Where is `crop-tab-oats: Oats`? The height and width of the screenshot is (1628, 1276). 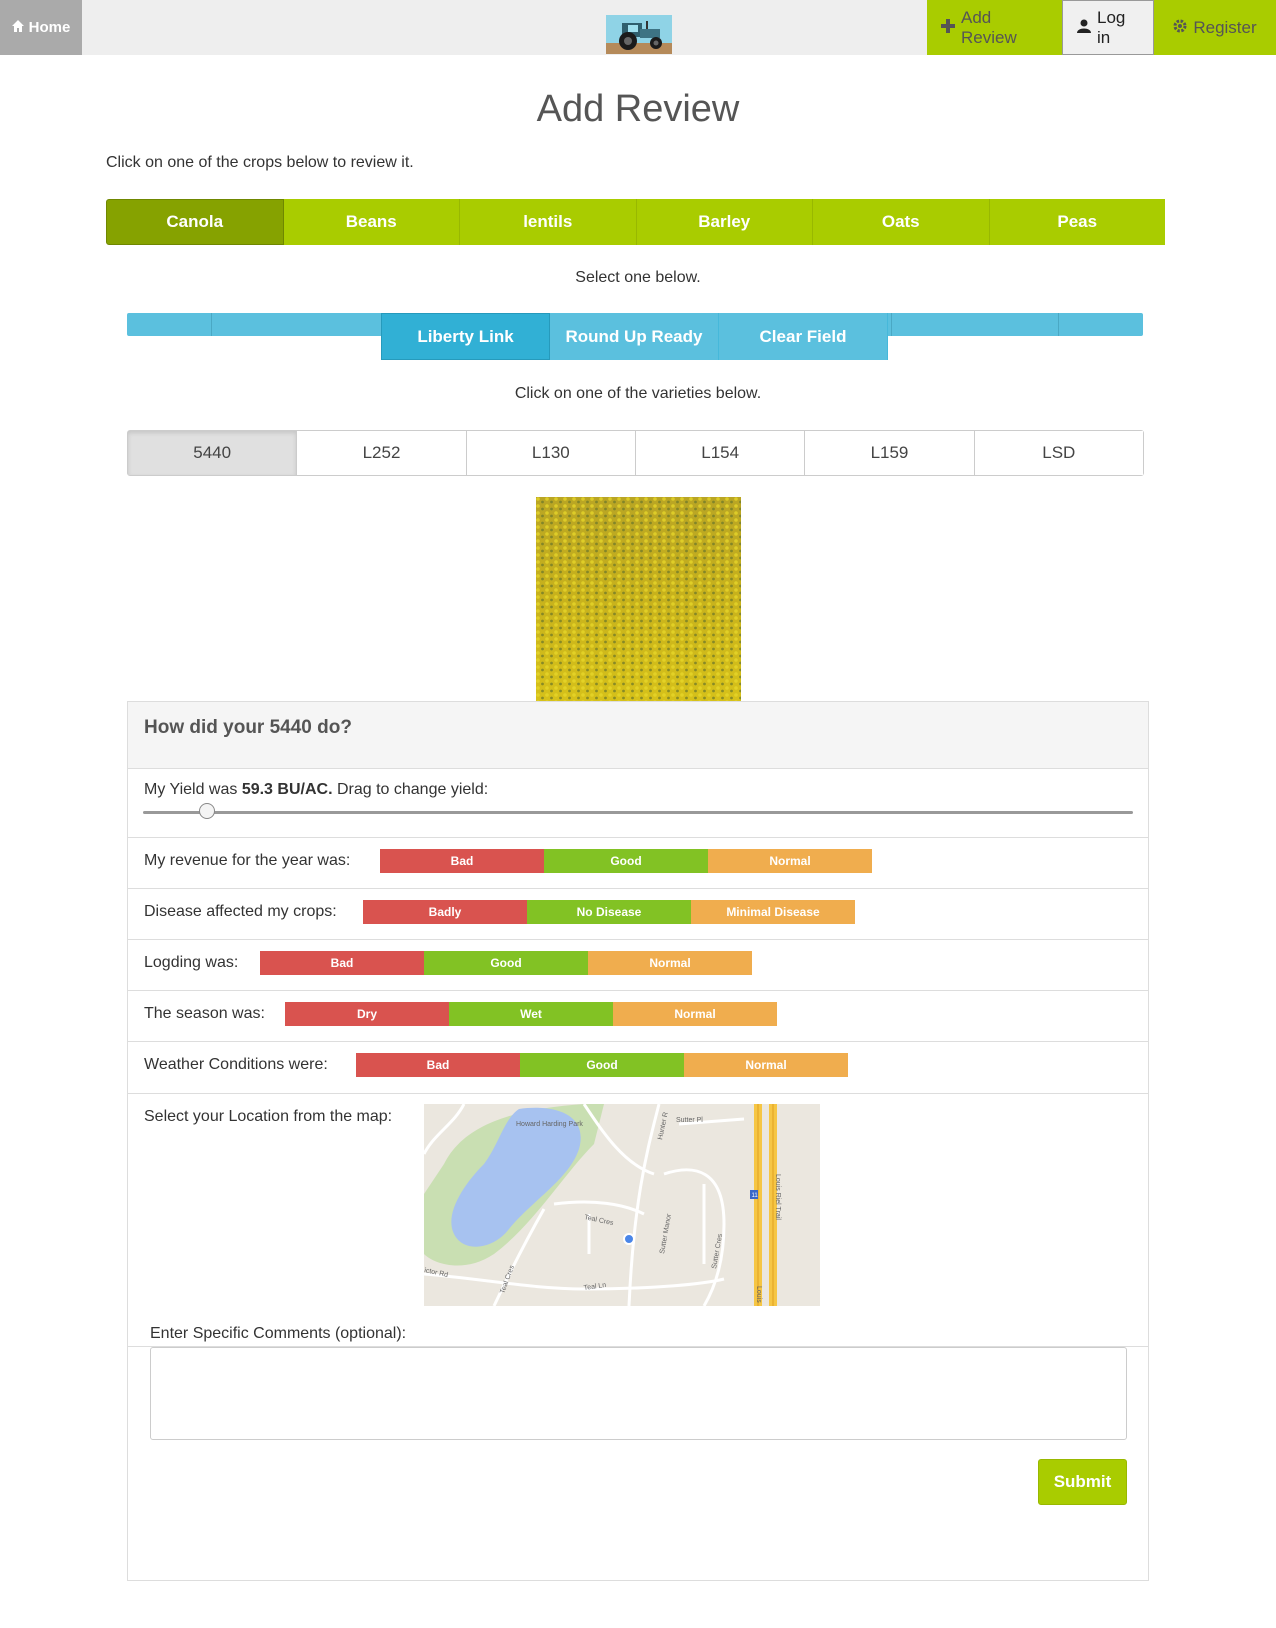
crop-tab-oats: Oats is located at coordinates (901, 222).